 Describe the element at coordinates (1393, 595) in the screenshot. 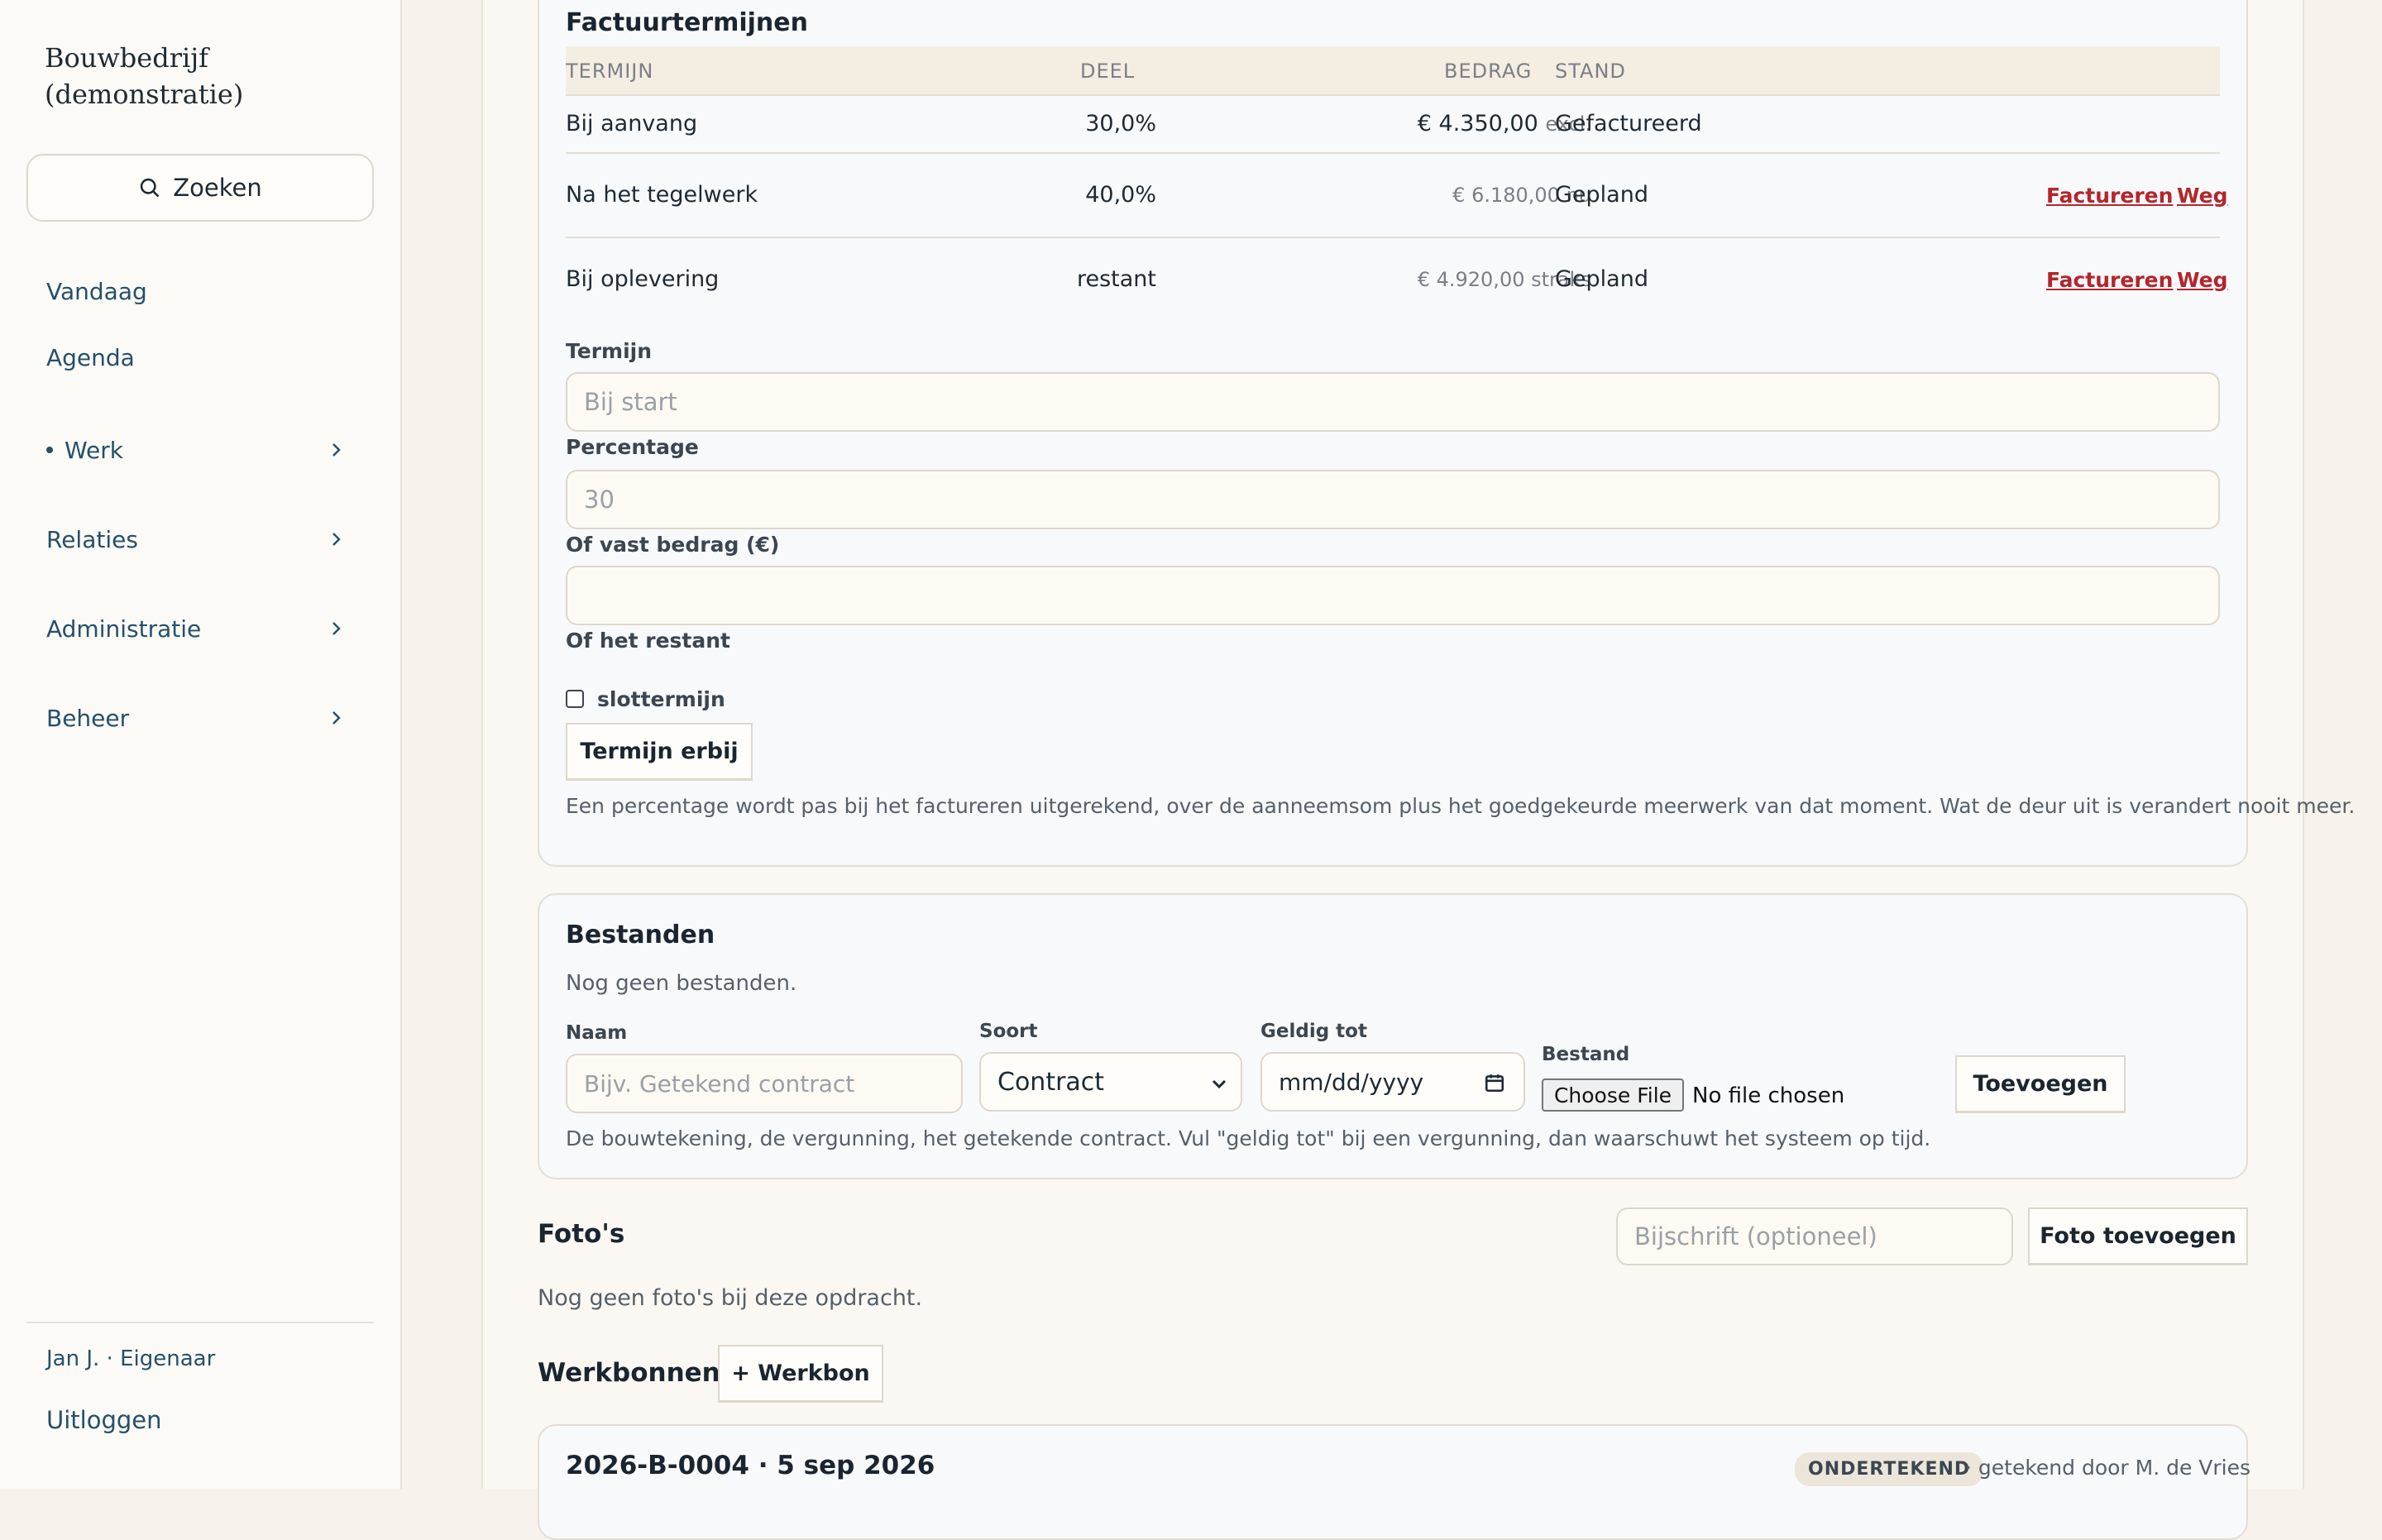

I see `vast-bedrag-input` at that location.